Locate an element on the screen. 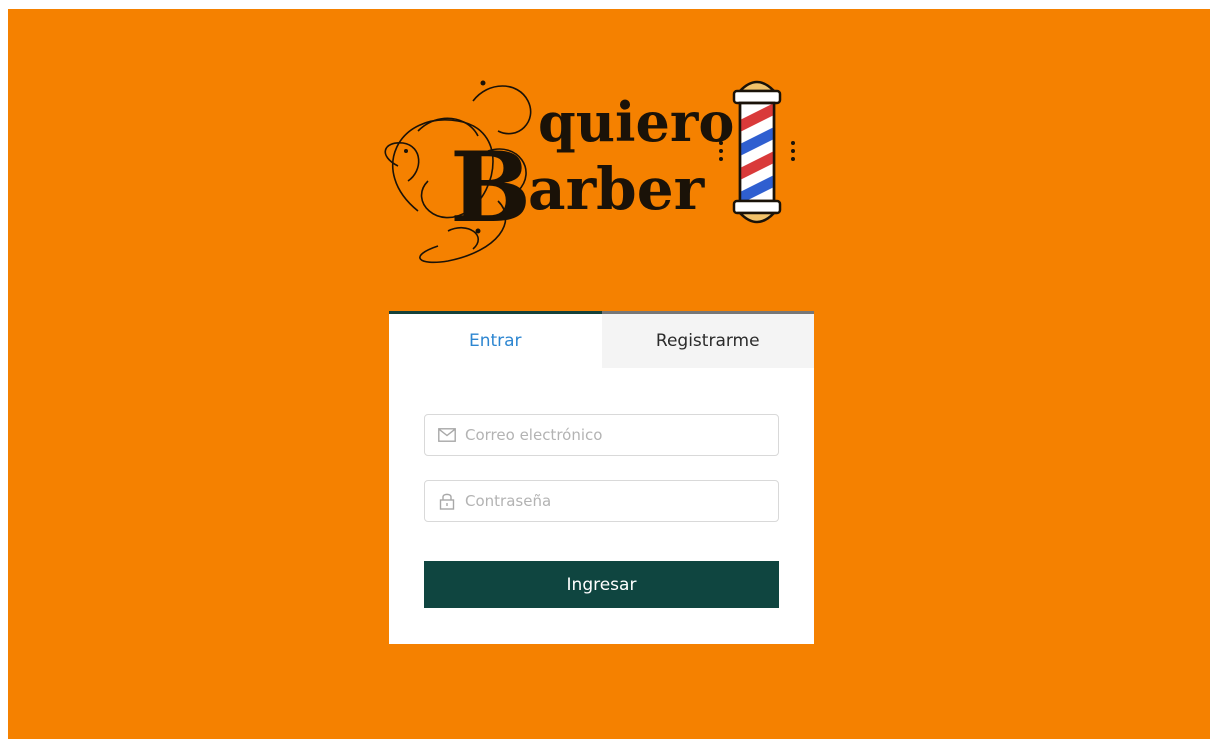 This screenshot has height=739, width=1210. tab-entrar-label: Entrar is located at coordinates (495, 341).